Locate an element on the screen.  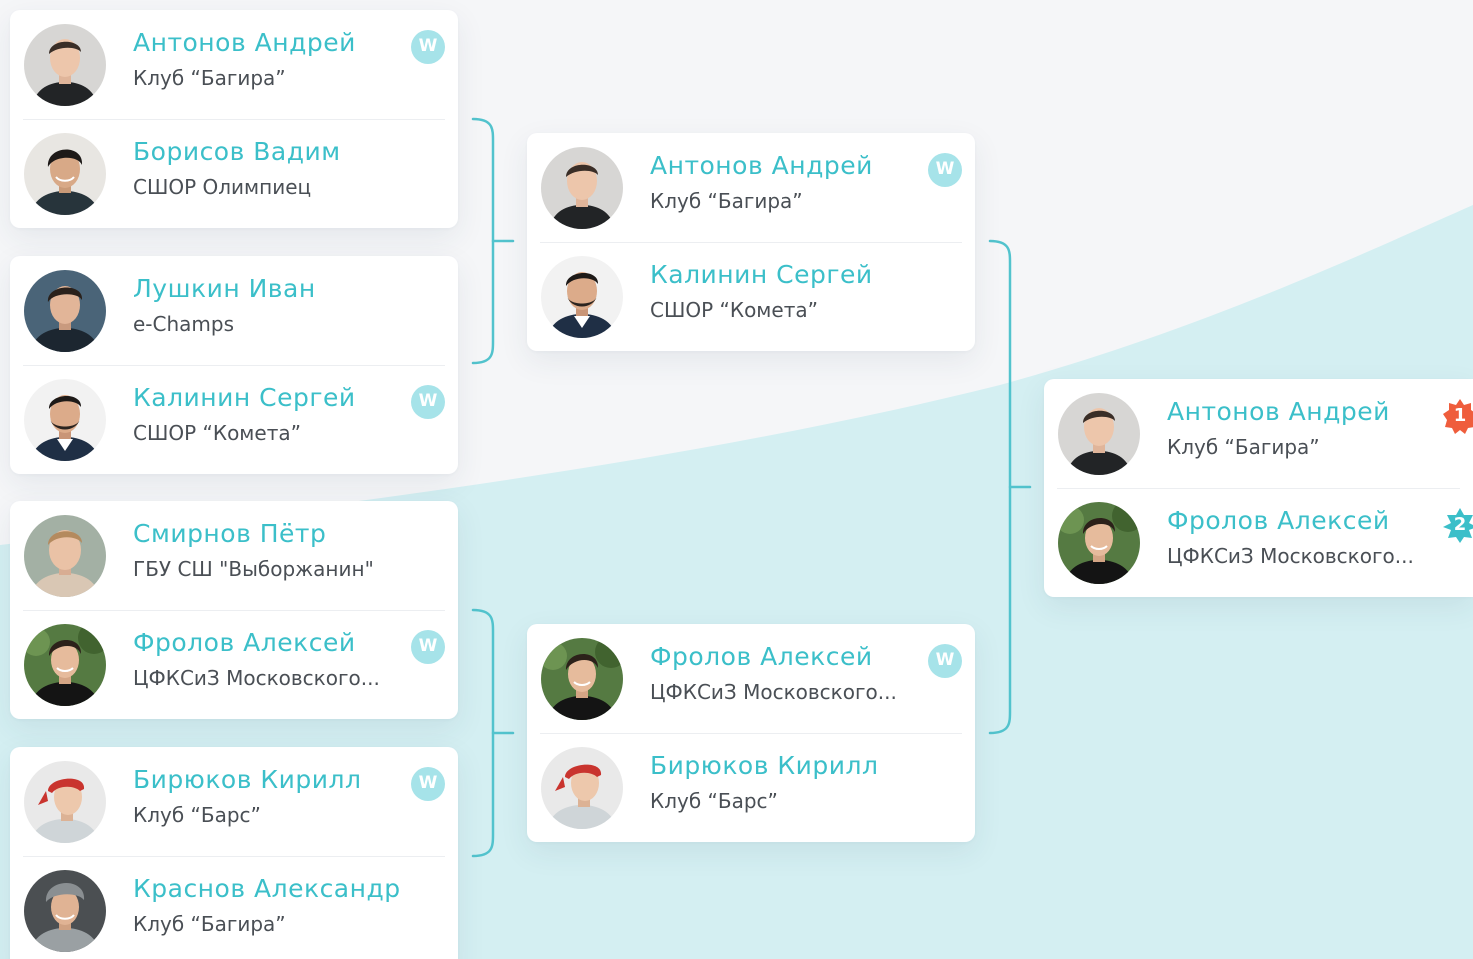
participant-name: Борисов Вадим is located at coordinates (237, 151).